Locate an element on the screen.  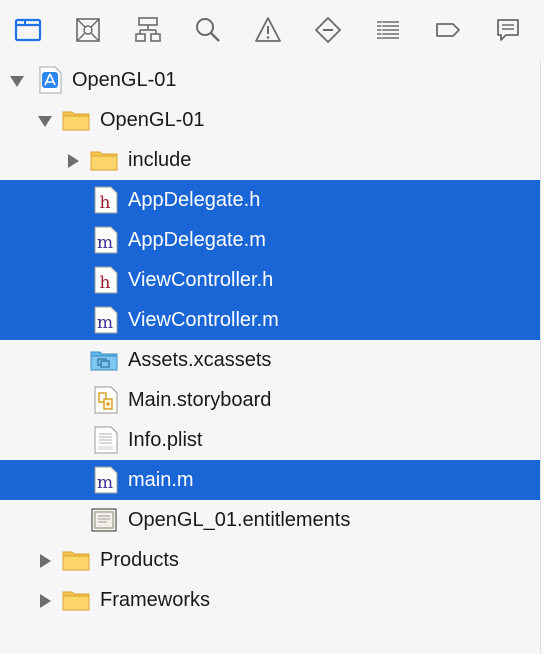
tree-row-label: Main.storyboard is located at coordinates (200, 400).